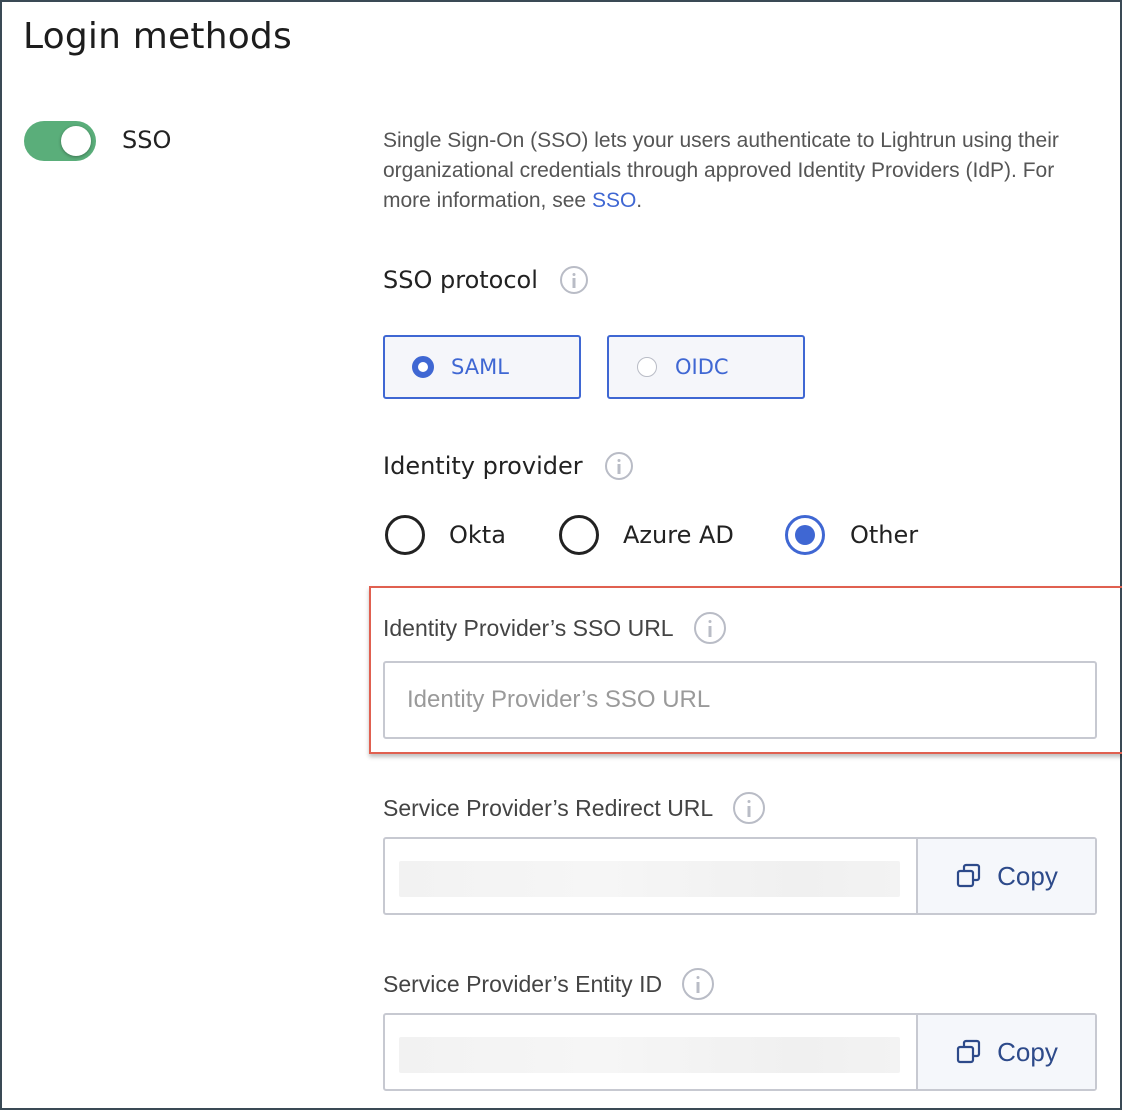 This screenshot has height=1110, width=1122. I want to click on copy-redirect-url-button: Copy, so click(1005, 876).